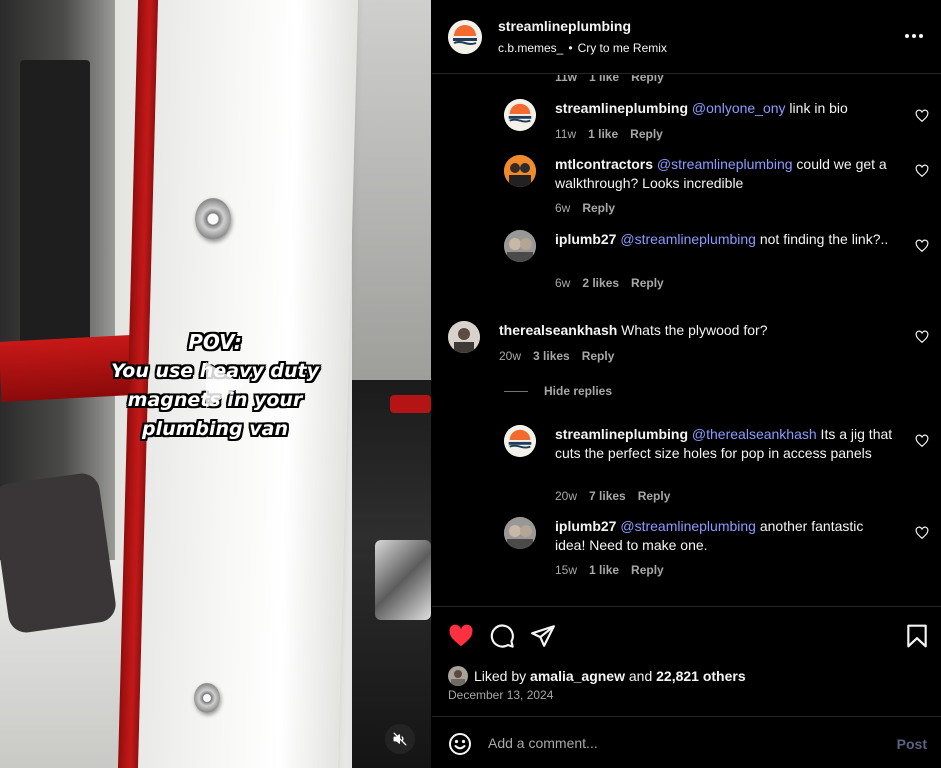 The width and height of the screenshot is (941, 768). Describe the element at coordinates (915, 36) in the screenshot. I see `more-horizontal-icon` at that location.